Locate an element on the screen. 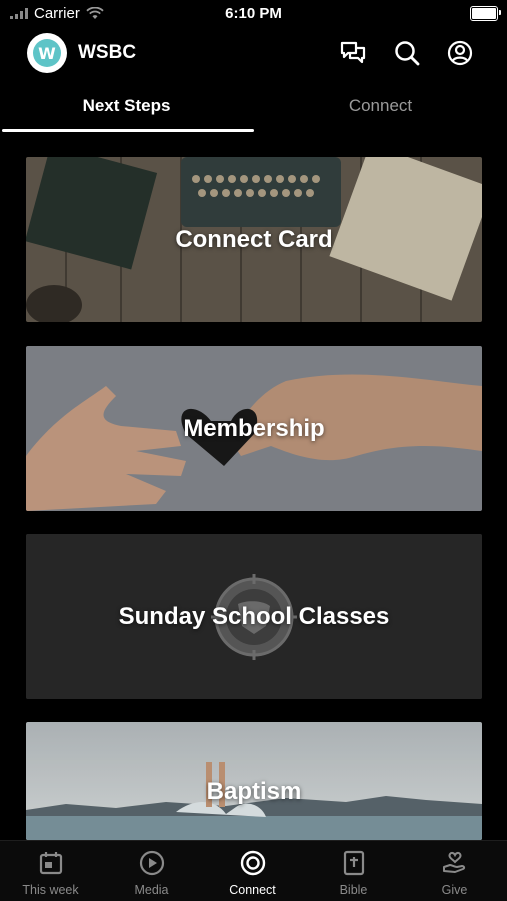 The image size is (507, 901). active-tab-indicator is located at coordinates (128, 130).